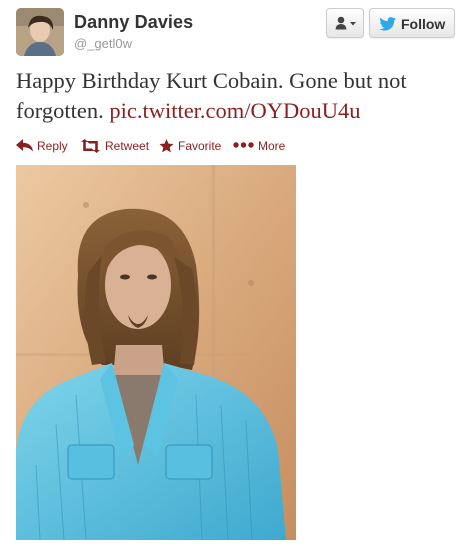 Image resolution: width=462 pixels, height=548 pixels. Describe the element at coordinates (24, 145) in the screenshot. I see `reply-arrow-icon` at that location.